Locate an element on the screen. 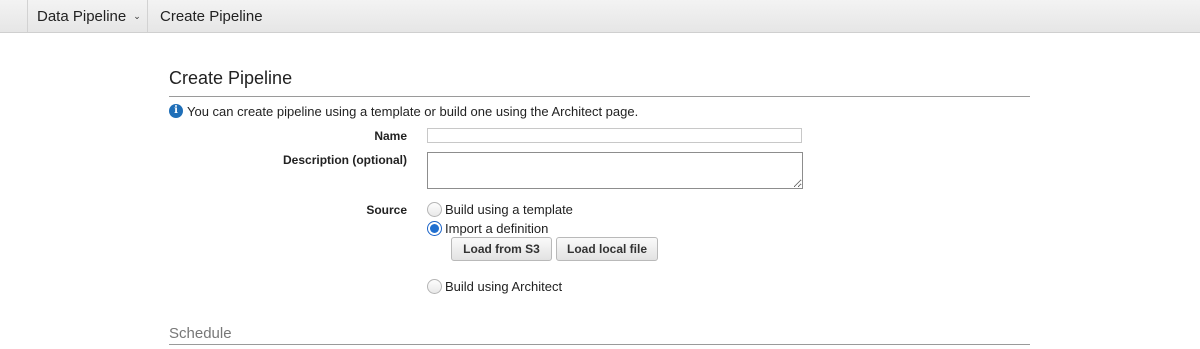 The image size is (1200, 349). load-local-file-button: Load local file is located at coordinates (607, 249).